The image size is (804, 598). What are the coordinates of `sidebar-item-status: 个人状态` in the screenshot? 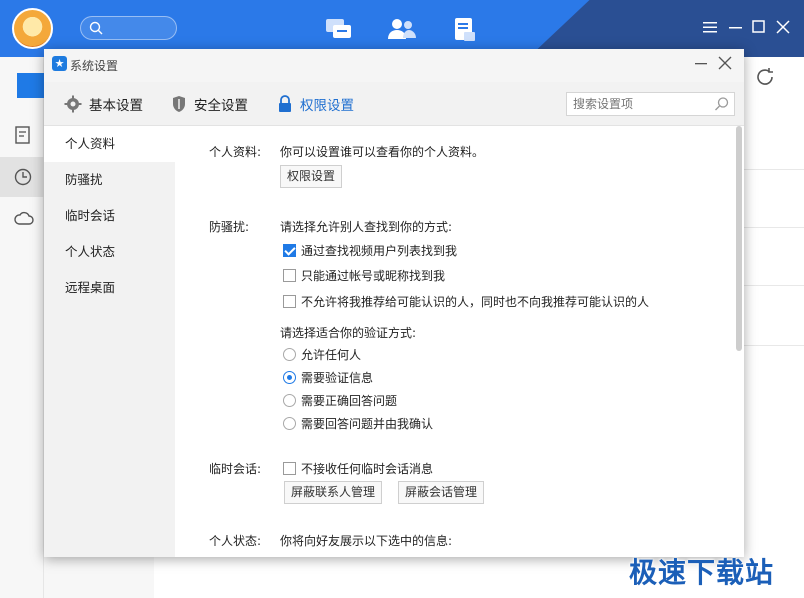 It's located at (109, 252).